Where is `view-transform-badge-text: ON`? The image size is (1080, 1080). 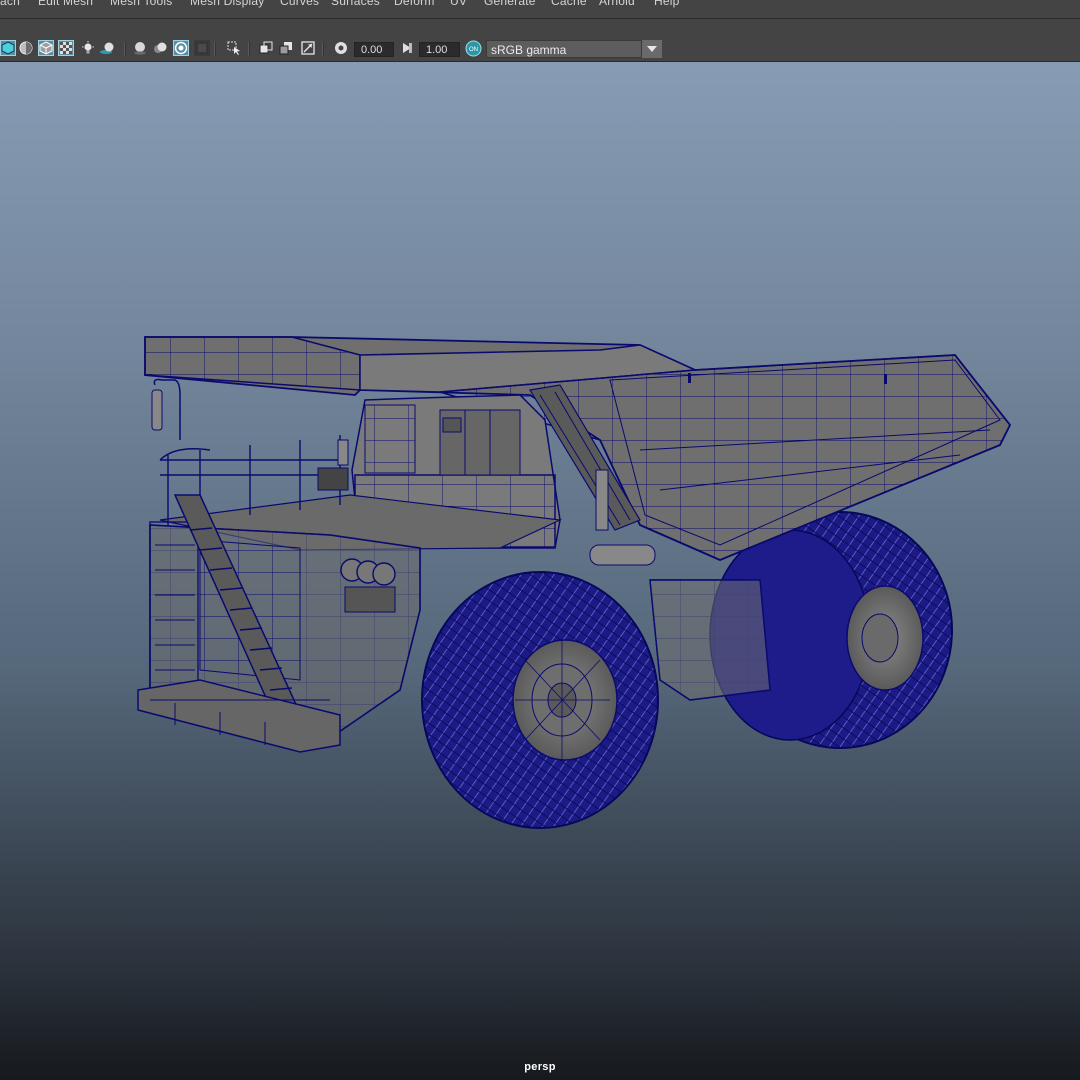
view-transform-badge-text: ON is located at coordinates (473, 50).